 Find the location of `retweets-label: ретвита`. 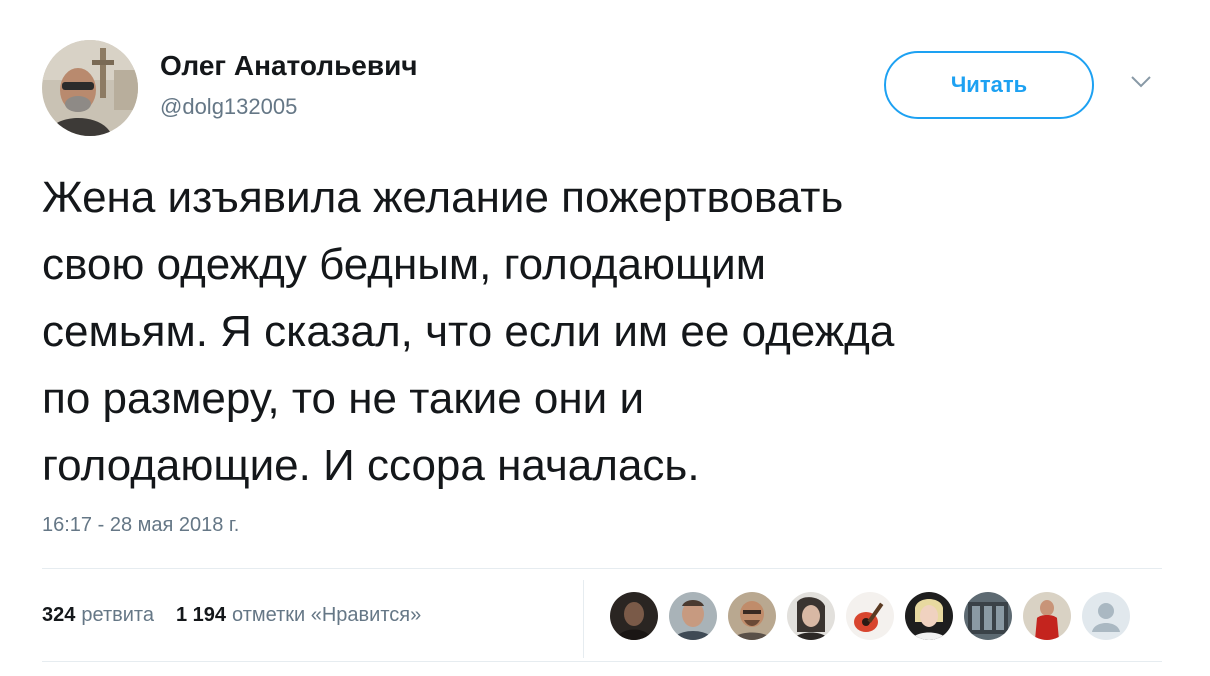

retweets-label: ретвита is located at coordinates (117, 615).